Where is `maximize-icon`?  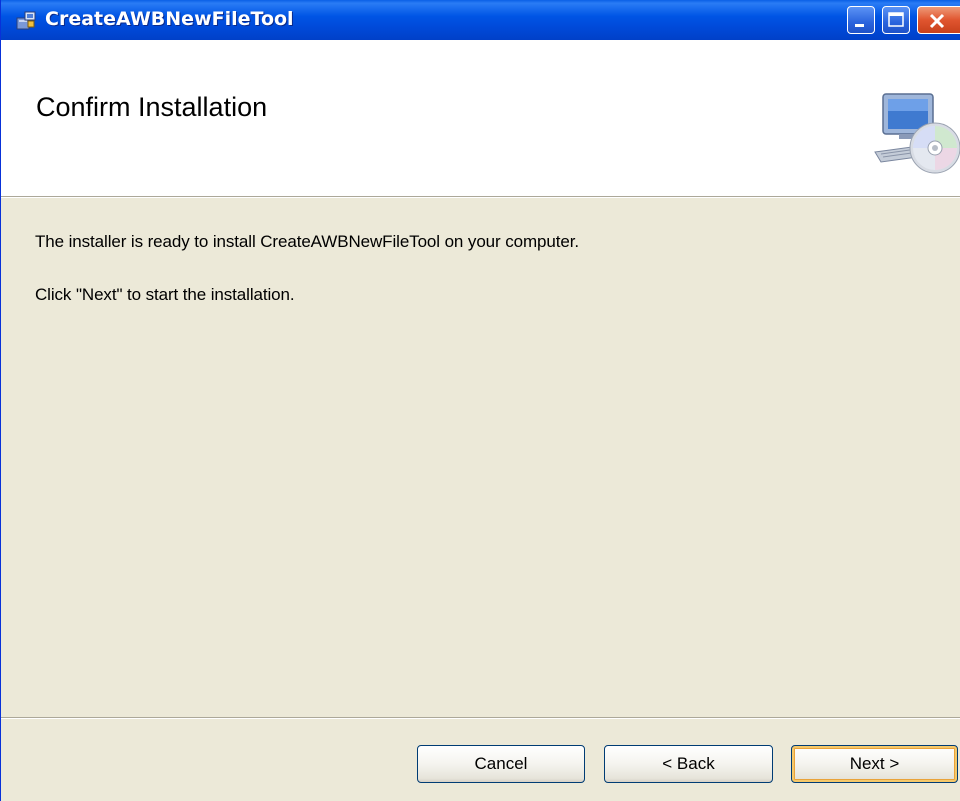
maximize-icon is located at coordinates (896, 19).